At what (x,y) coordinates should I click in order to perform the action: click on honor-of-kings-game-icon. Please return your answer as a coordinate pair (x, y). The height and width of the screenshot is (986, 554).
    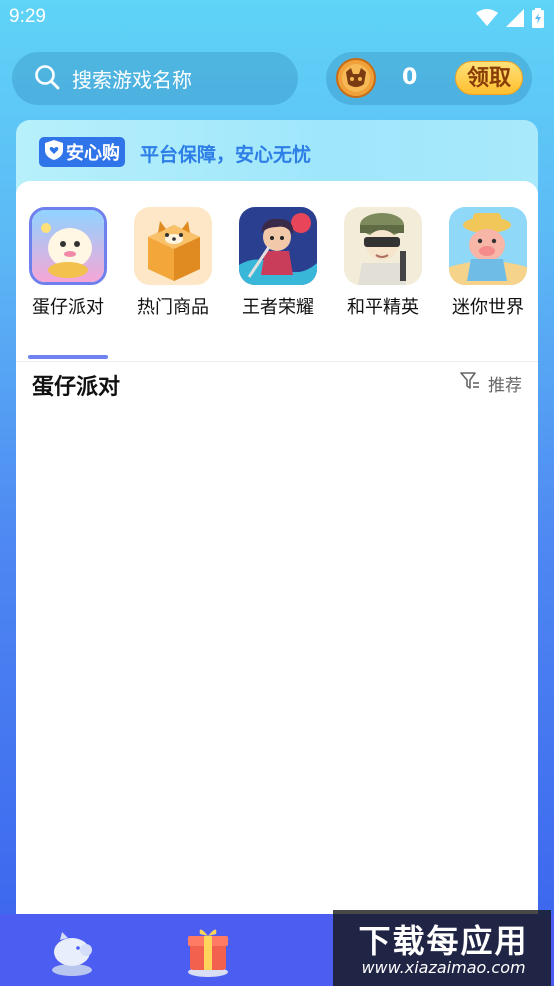
    Looking at the image, I should click on (278, 246).